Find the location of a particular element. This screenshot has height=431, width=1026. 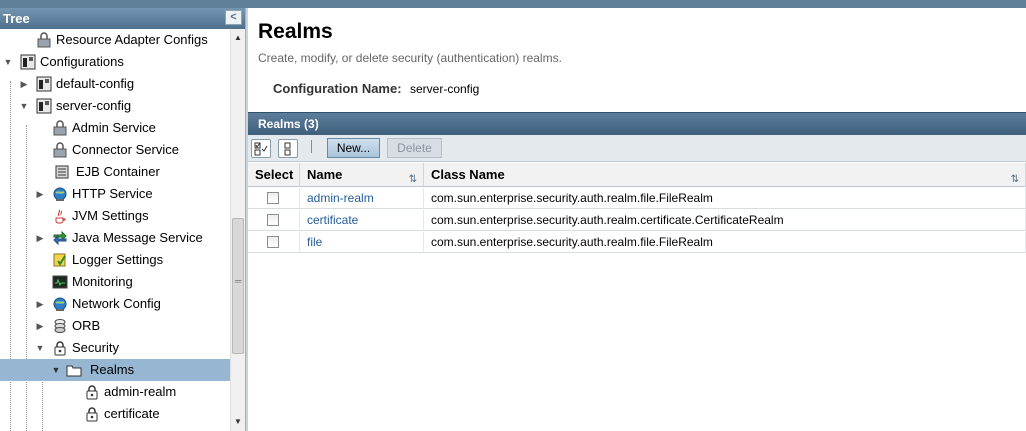

logger-icon is located at coordinates (59, 260).